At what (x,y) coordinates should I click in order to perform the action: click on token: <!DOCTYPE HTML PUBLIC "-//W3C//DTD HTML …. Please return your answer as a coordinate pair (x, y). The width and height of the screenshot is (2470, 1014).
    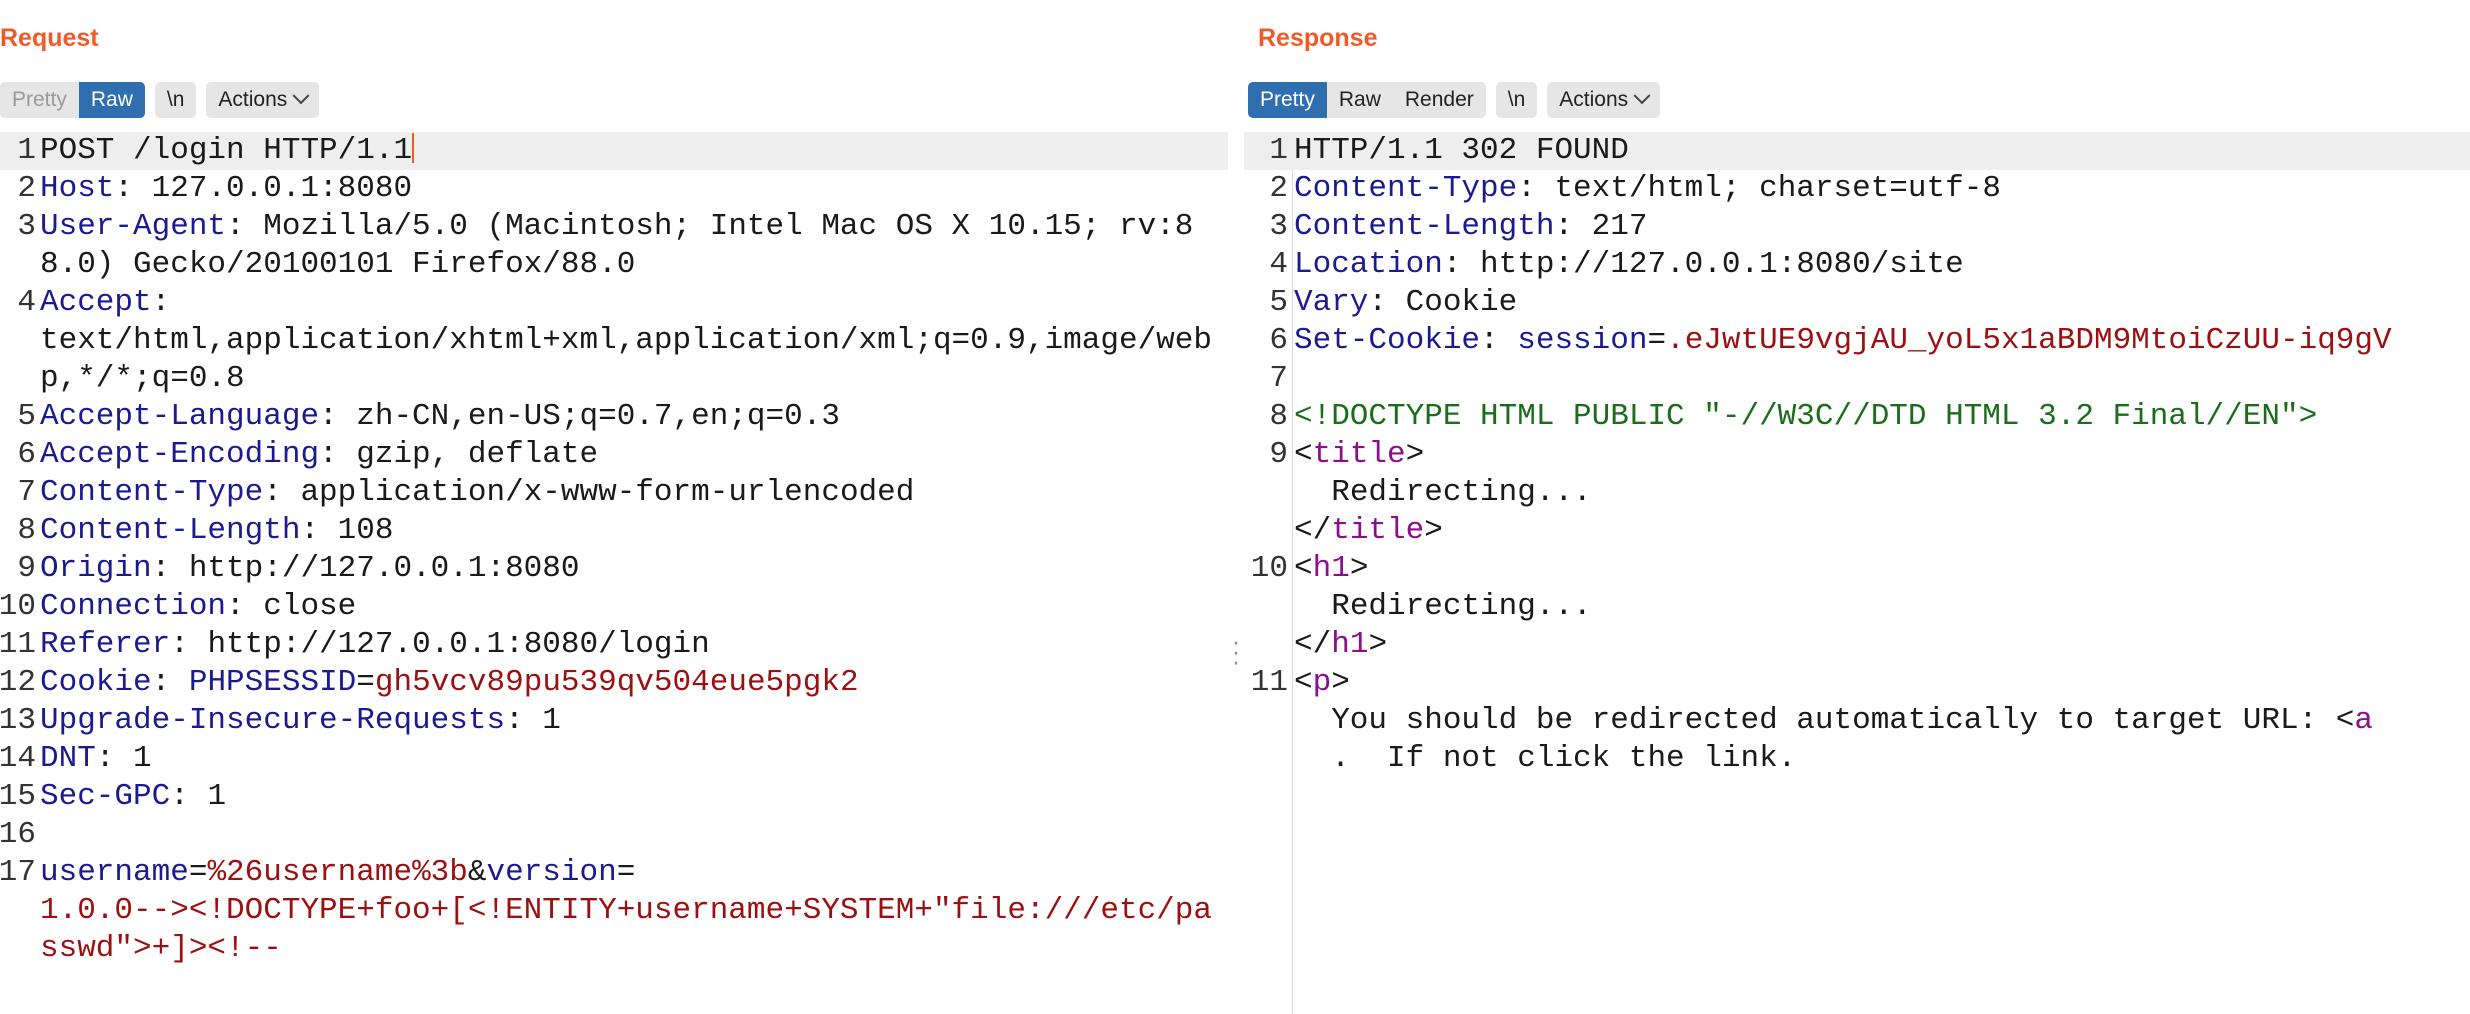
    Looking at the image, I should click on (1806, 416).